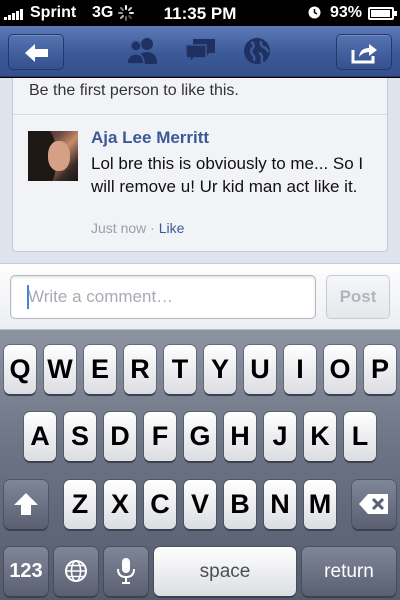  Describe the element at coordinates (140, 369) in the screenshot. I see `key-r: R` at that location.